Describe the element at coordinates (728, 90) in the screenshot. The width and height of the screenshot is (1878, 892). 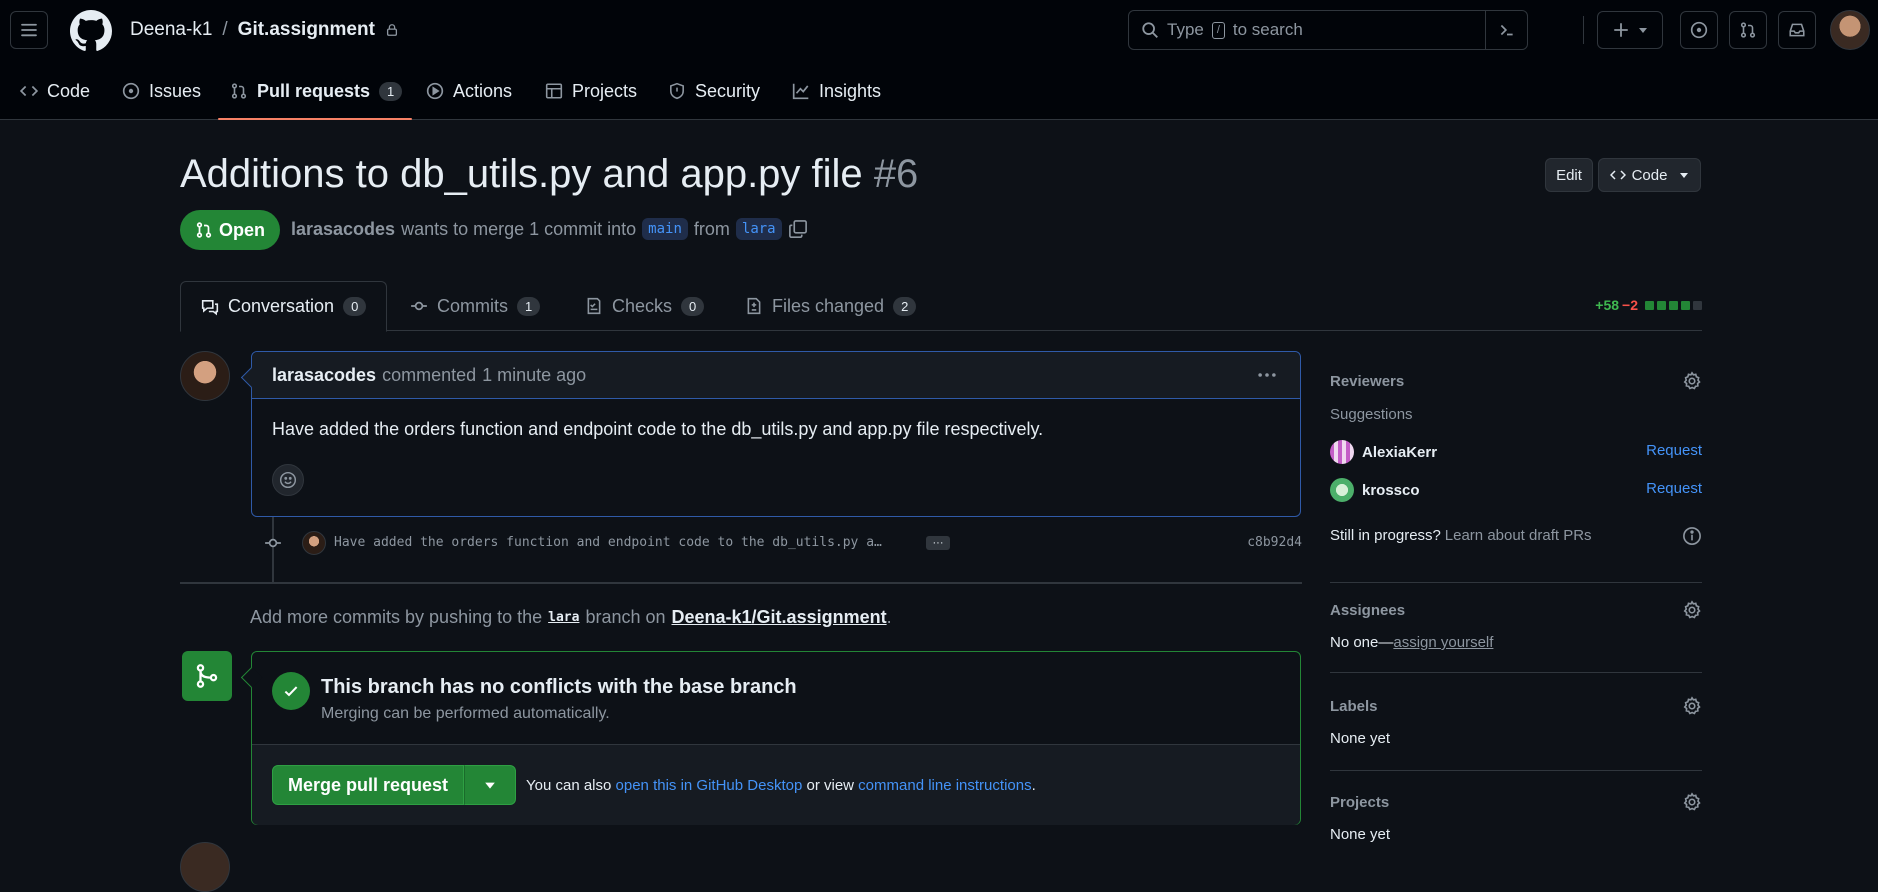
I see `nav-security-label: Security` at that location.